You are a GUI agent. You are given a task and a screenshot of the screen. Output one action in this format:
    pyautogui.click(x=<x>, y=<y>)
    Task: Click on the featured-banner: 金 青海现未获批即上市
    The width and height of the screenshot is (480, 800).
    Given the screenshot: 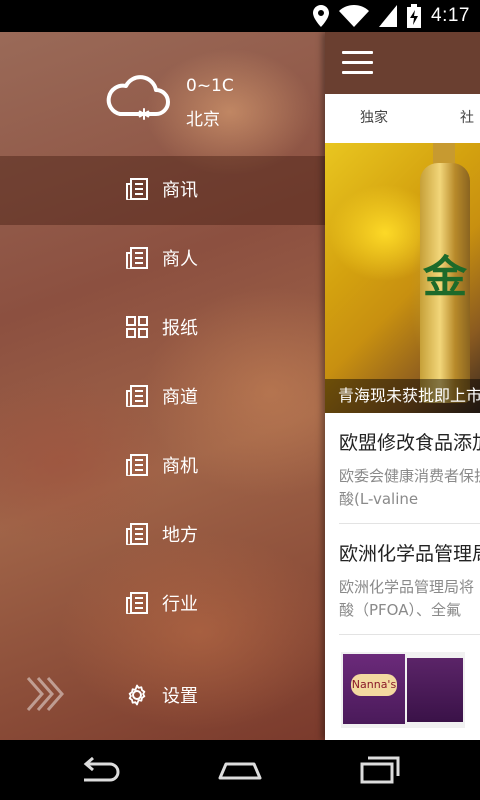 What is the action you would take?
    pyautogui.click(x=402, y=278)
    